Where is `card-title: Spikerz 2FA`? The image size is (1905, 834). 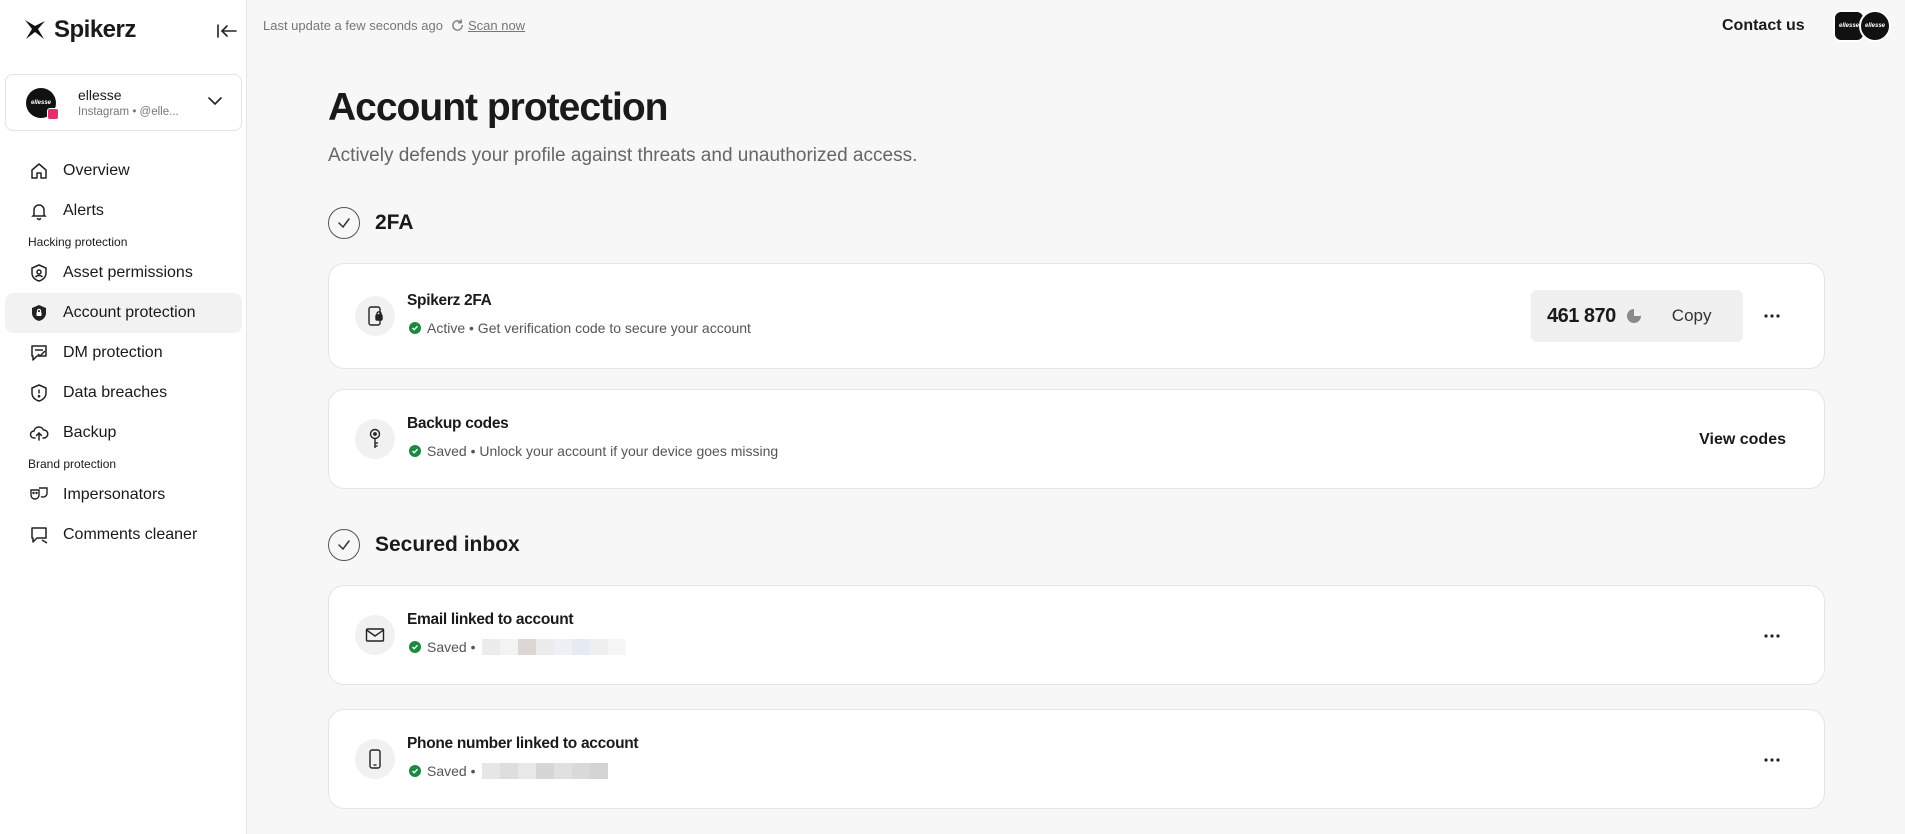 card-title: Spikerz 2FA is located at coordinates (449, 300).